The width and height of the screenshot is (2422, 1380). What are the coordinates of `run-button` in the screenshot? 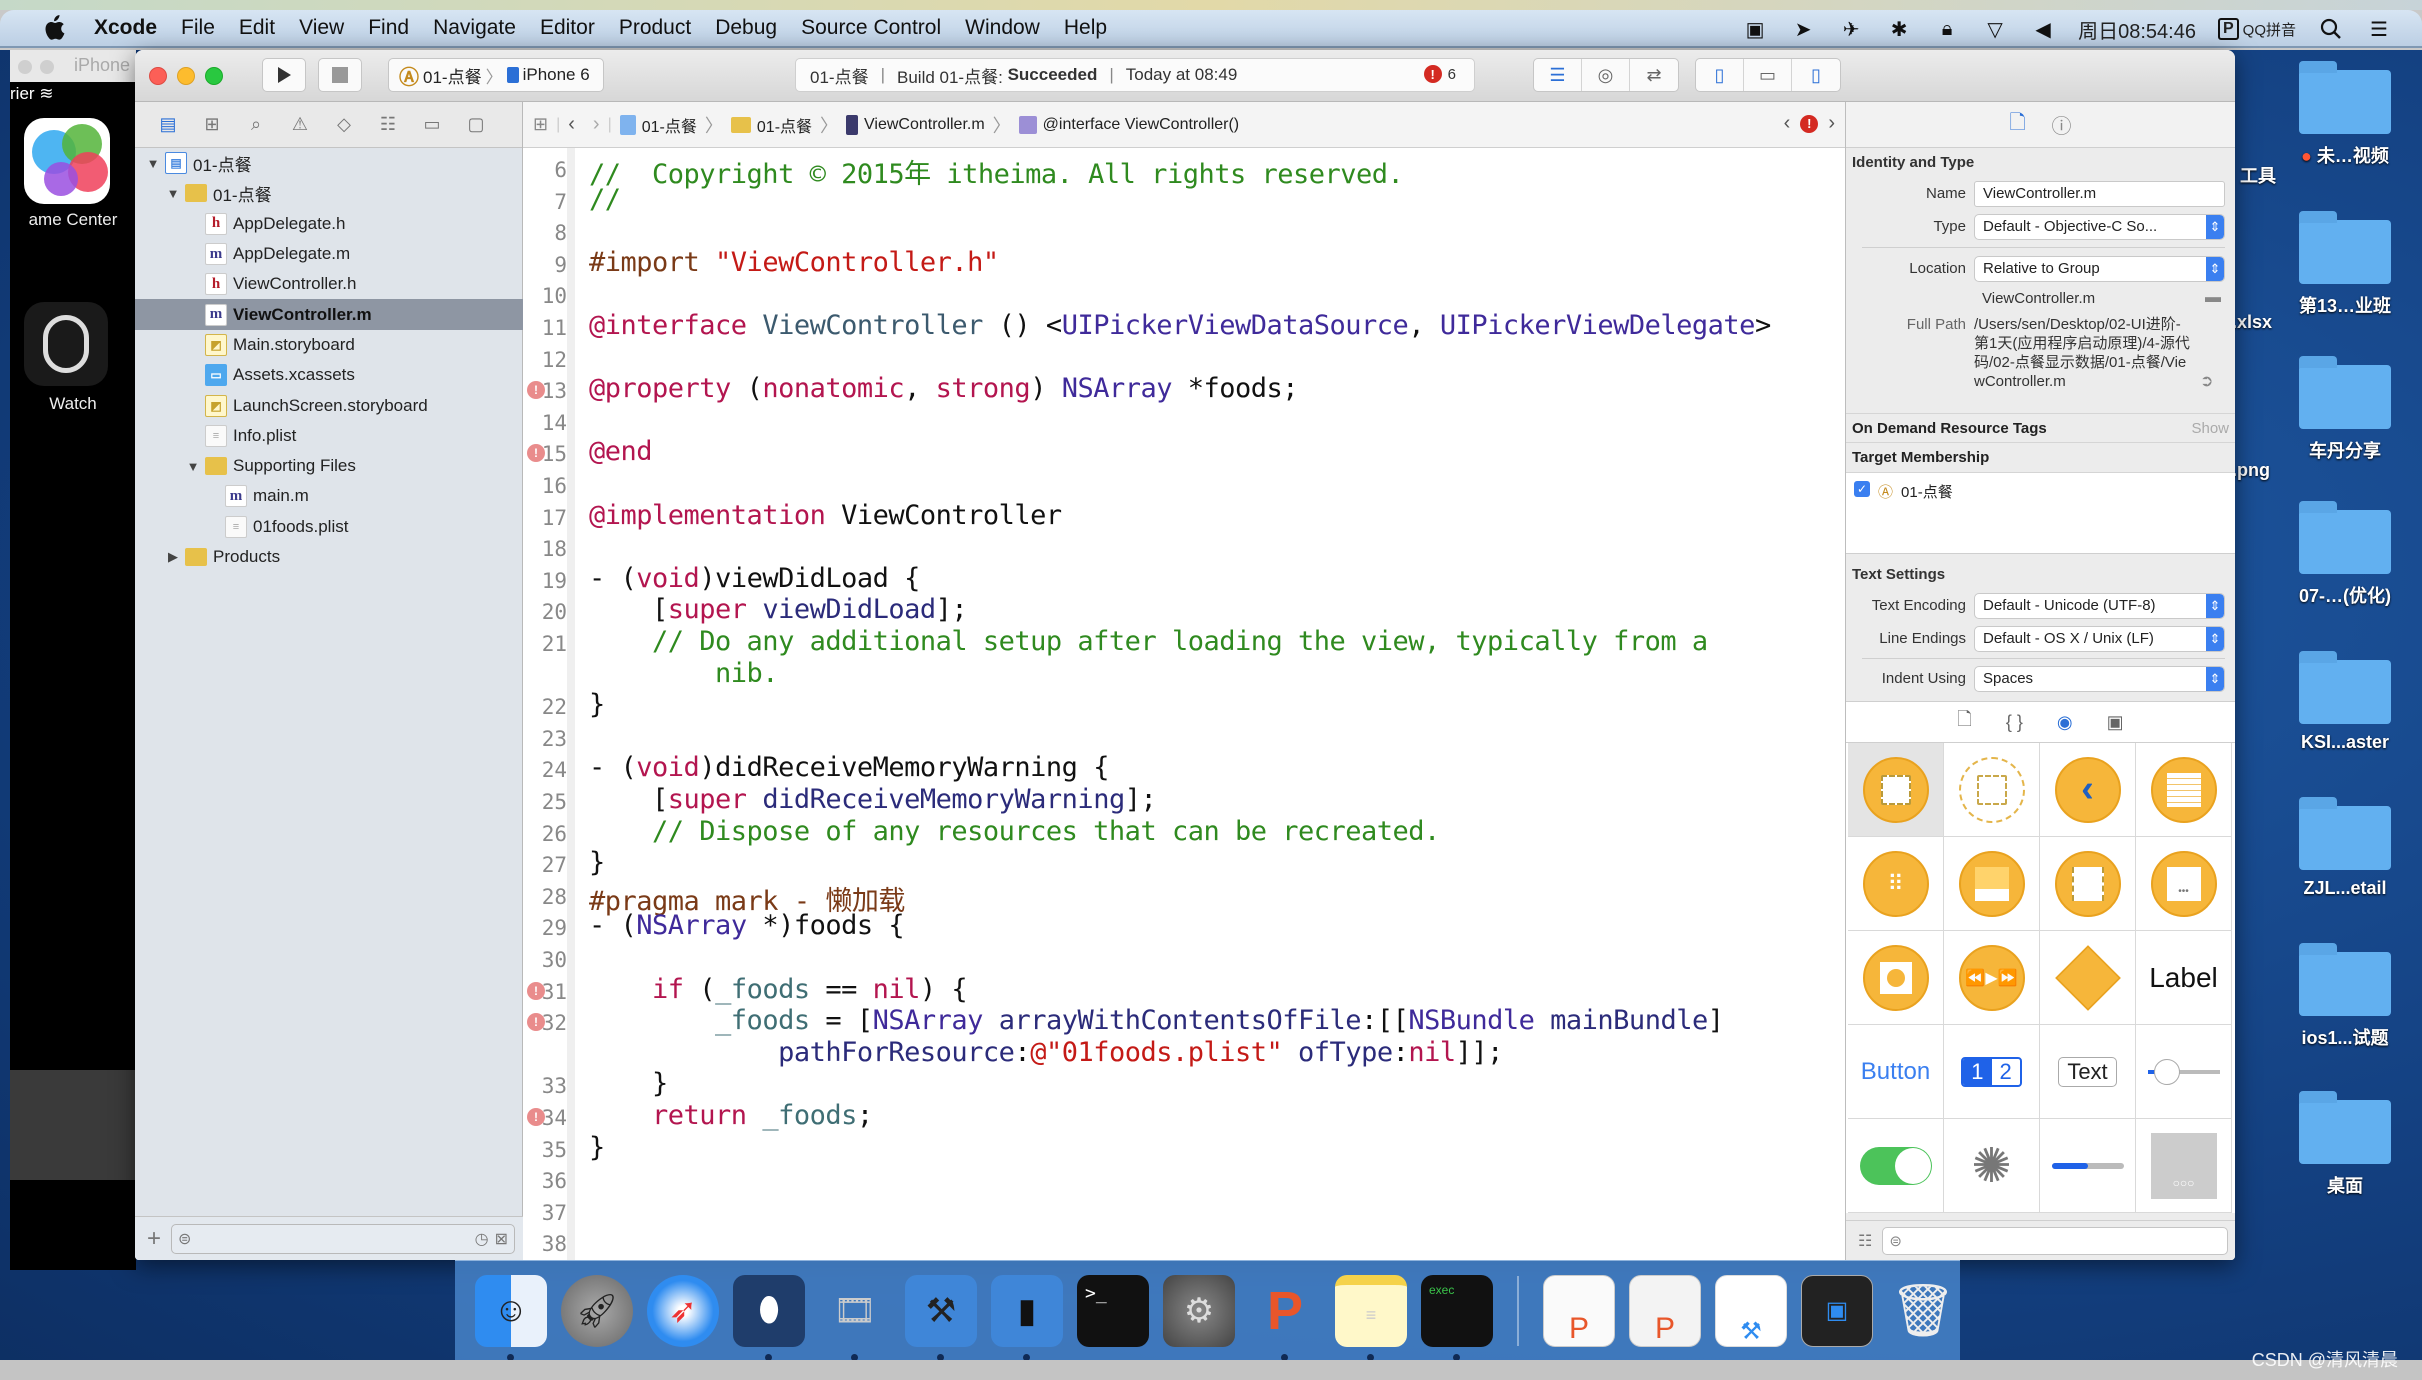 It's located at (284, 75).